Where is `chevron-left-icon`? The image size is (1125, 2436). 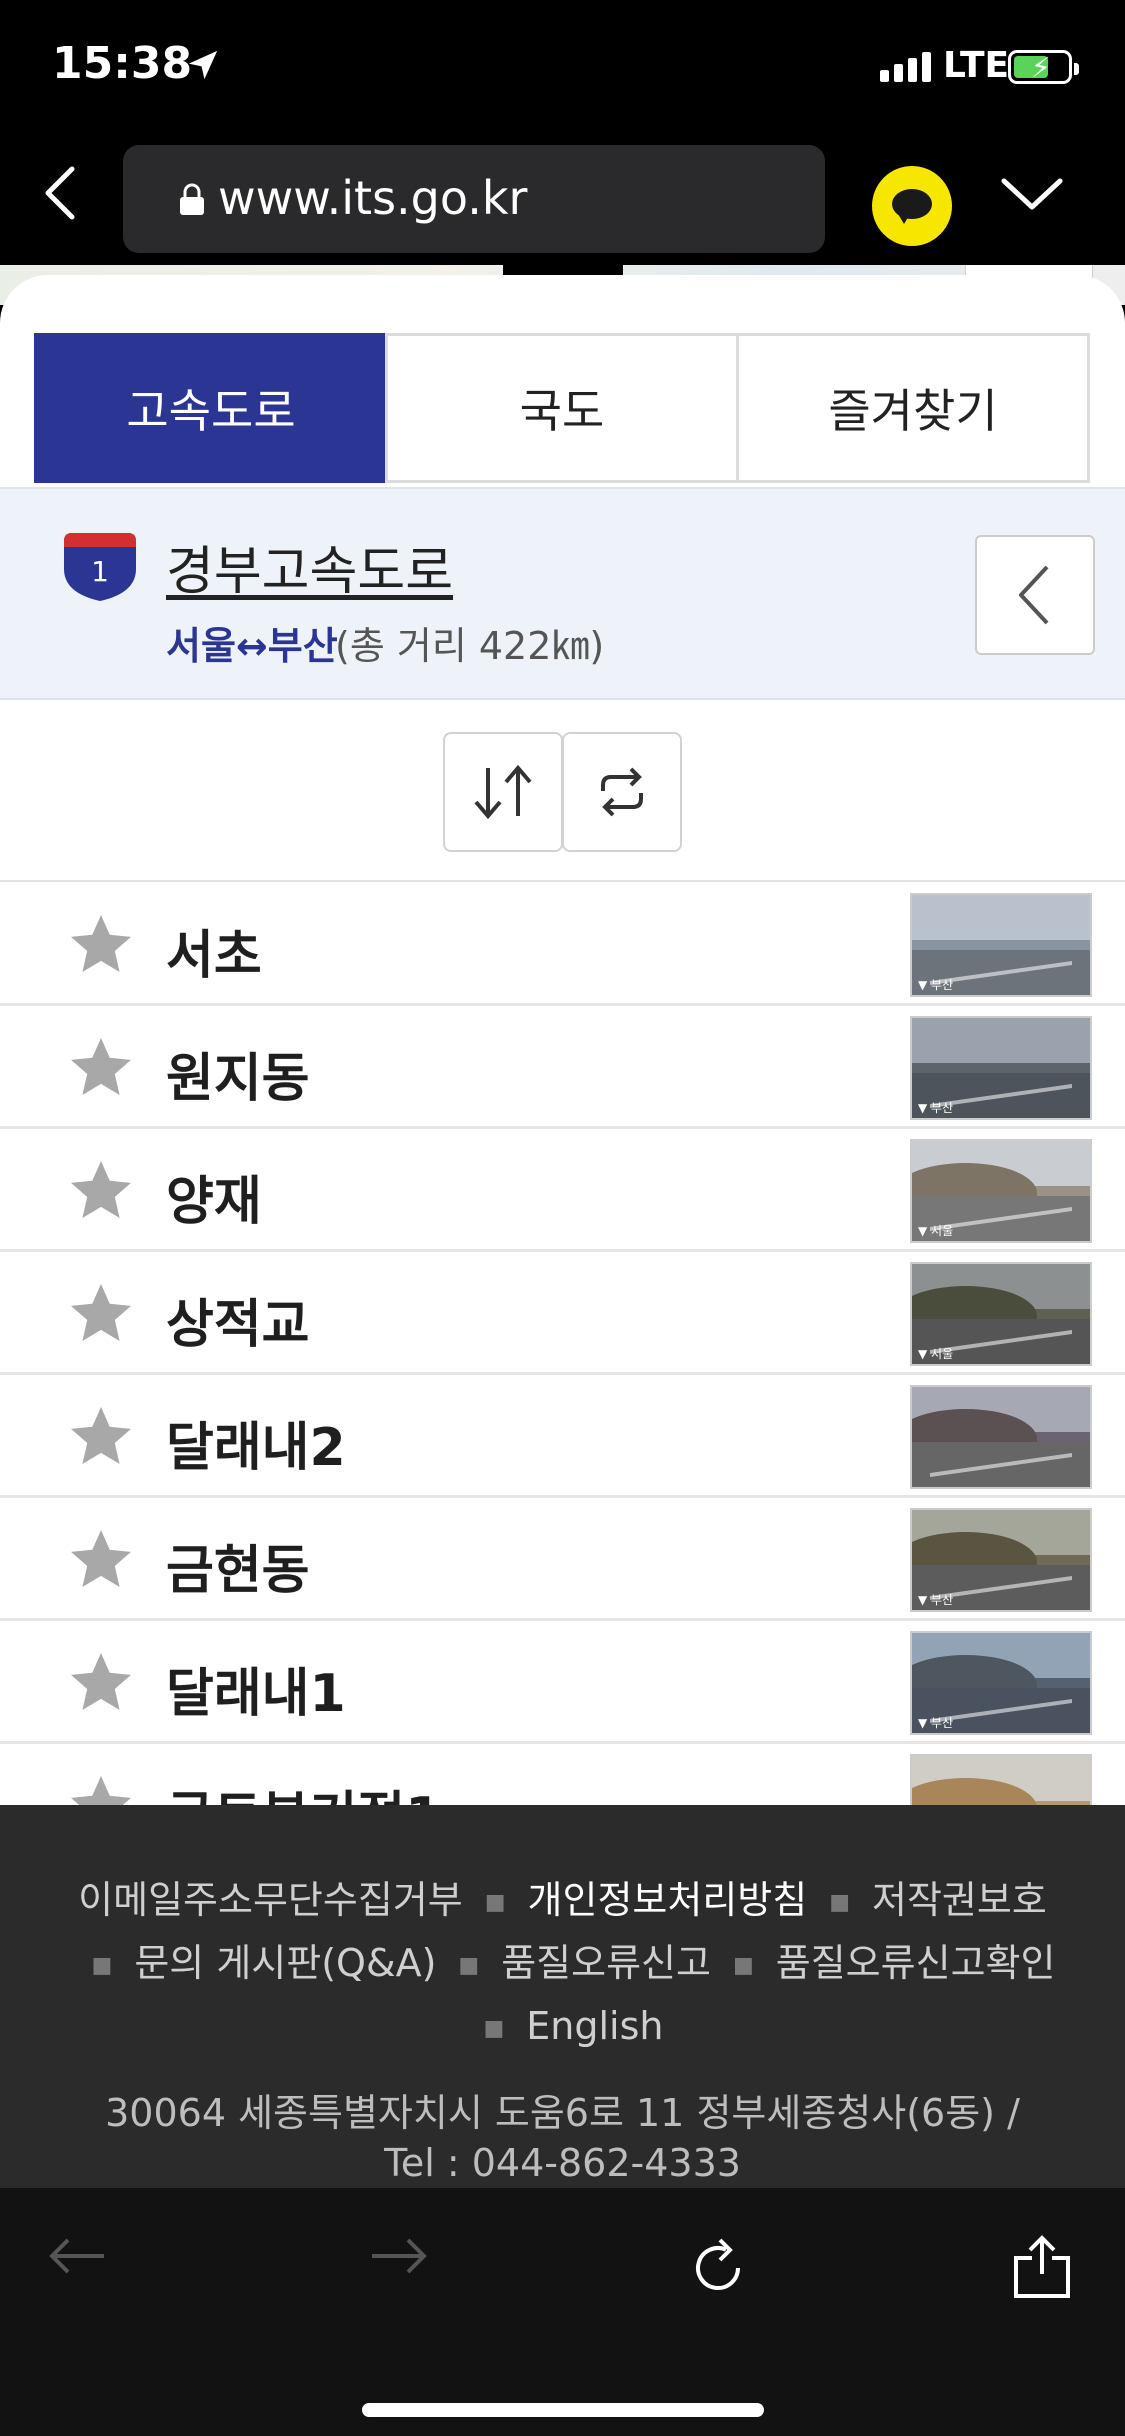 chevron-left-icon is located at coordinates (1034, 595).